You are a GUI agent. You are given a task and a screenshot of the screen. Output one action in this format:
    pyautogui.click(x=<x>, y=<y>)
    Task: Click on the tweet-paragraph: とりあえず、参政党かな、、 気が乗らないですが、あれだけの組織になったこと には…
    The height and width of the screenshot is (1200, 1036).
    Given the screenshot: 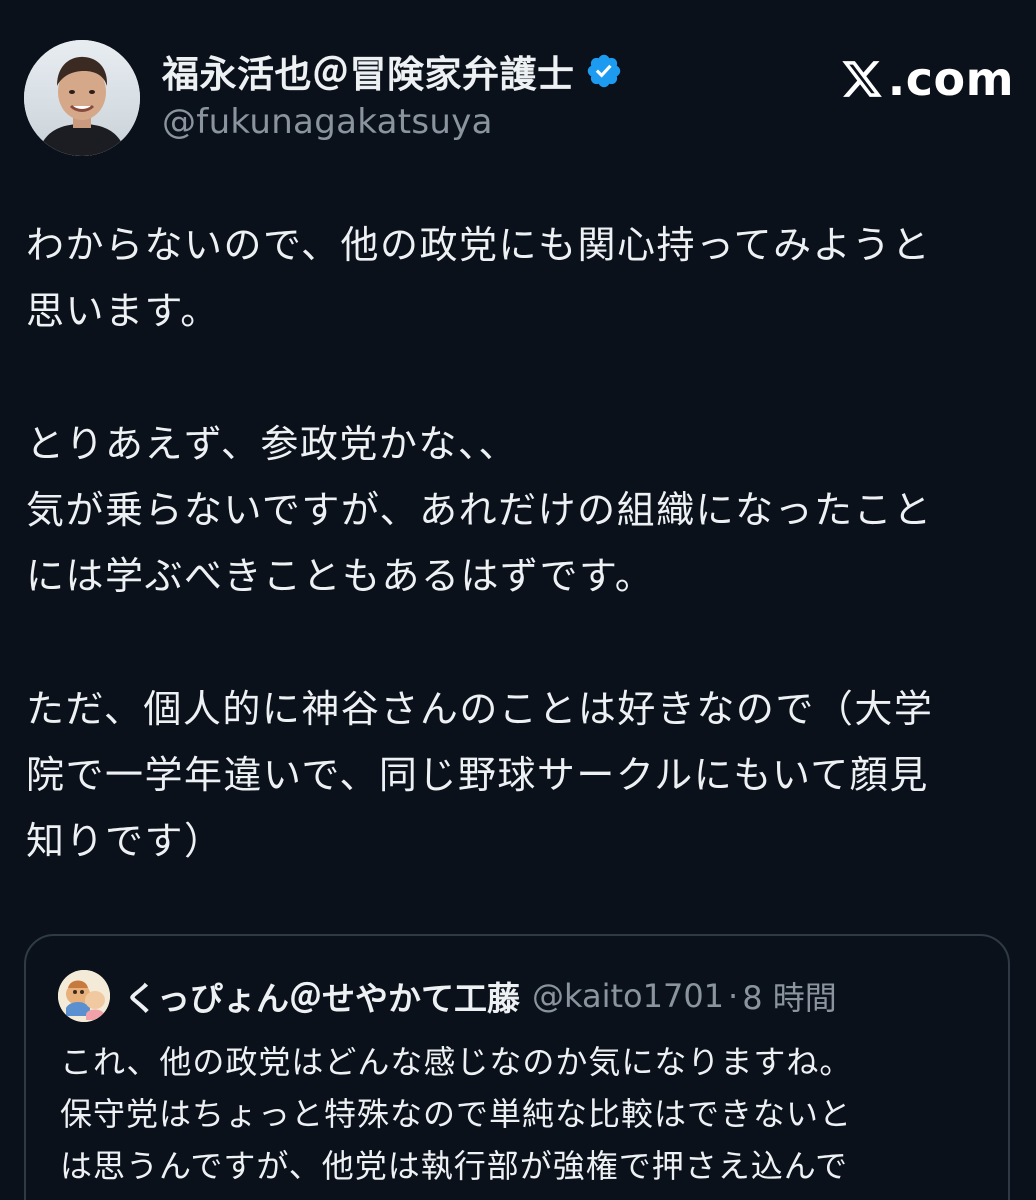 What is the action you would take?
    pyautogui.click(x=479, y=510)
    